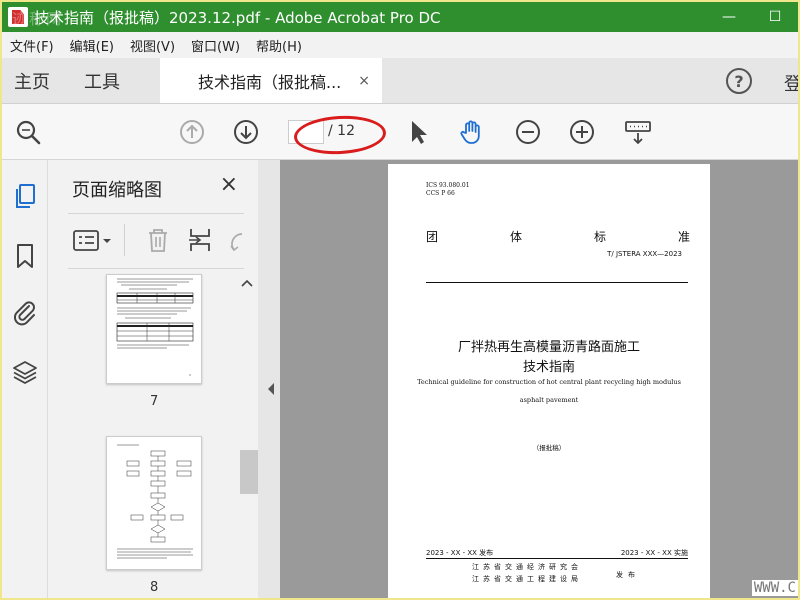 The height and width of the screenshot is (600, 800). What do you see at coordinates (279, 45) in the screenshot?
I see `menu-help: 帮助(H)` at bounding box center [279, 45].